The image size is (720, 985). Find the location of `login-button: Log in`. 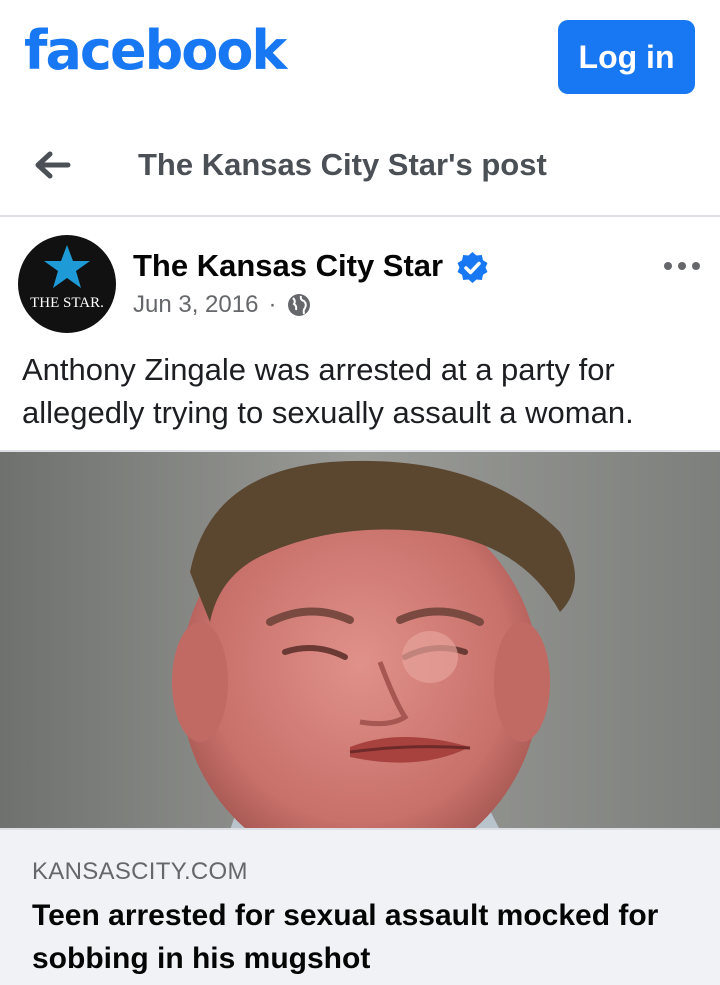

login-button: Log in is located at coordinates (626, 57).